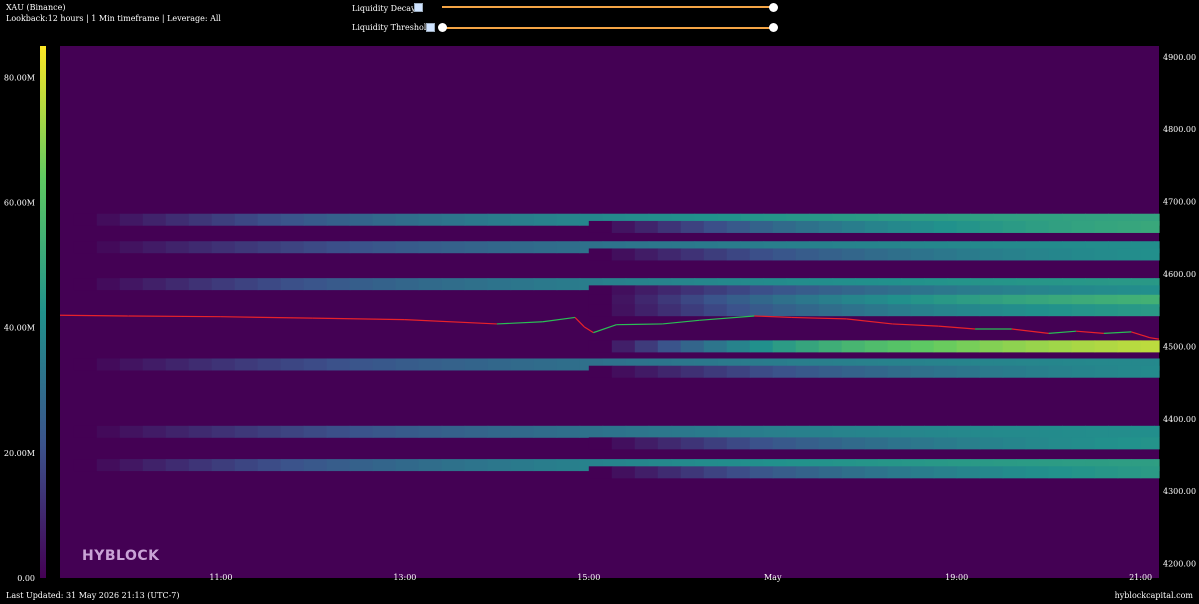  I want to click on colorbar-tick-label: 0.00, so click(26, 578).